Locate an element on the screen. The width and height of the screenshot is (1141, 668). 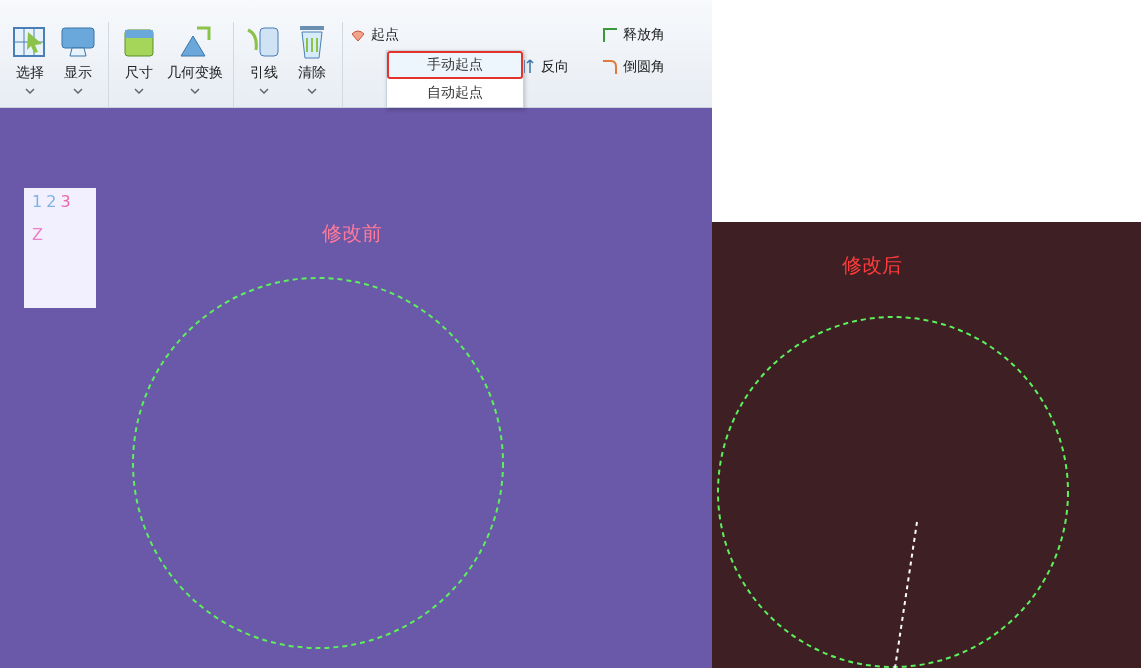
axis-label: 1 is located at coordinates (37, 201).